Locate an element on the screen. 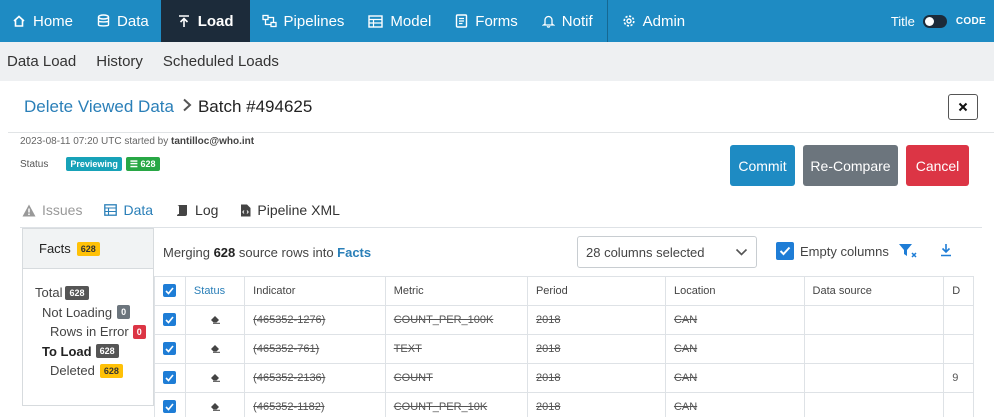  facts-not-loading-label: Not Loading is located at coordinates (77, 312).